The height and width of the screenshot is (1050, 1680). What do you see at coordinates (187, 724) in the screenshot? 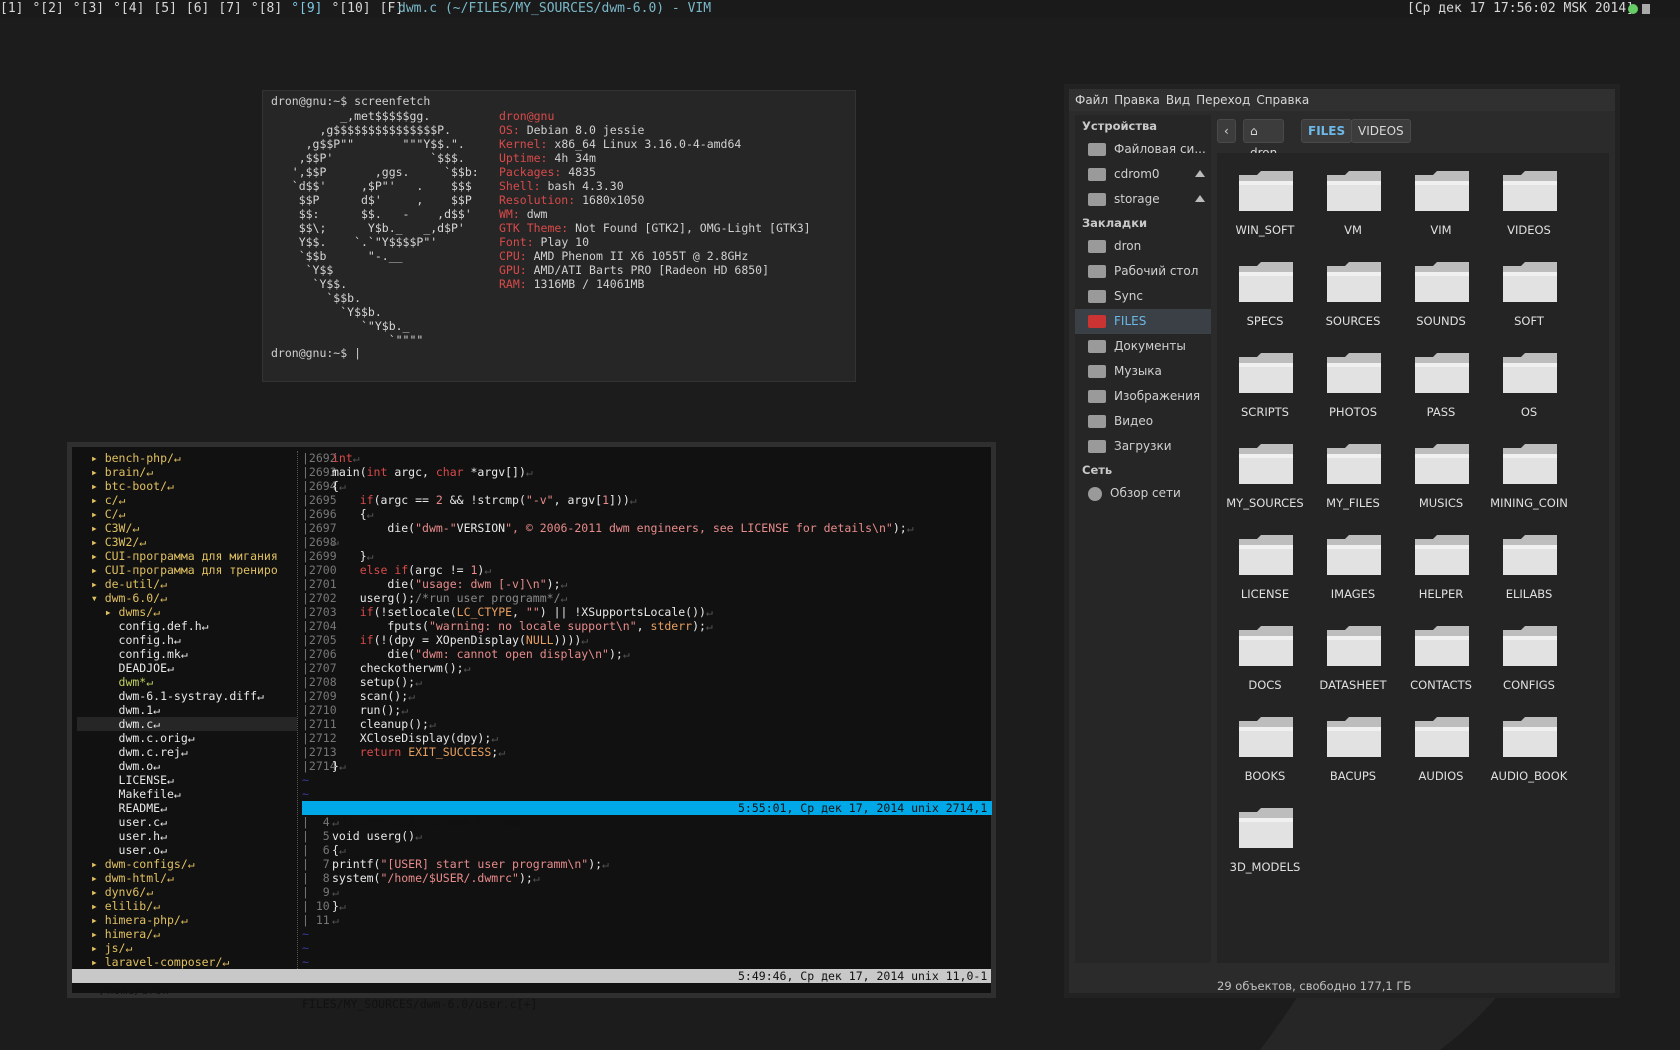
I see `tree-item: dwm.c↵` at bounding box center [187, 724].